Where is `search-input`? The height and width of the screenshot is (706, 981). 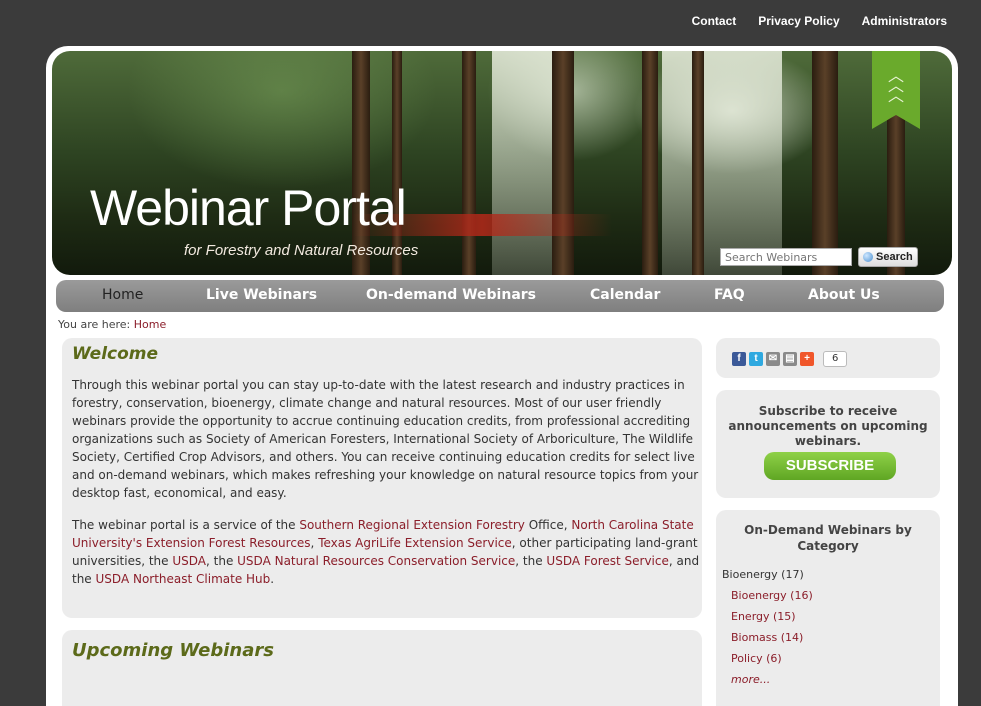
search-input is located at coordinates (786, 257).